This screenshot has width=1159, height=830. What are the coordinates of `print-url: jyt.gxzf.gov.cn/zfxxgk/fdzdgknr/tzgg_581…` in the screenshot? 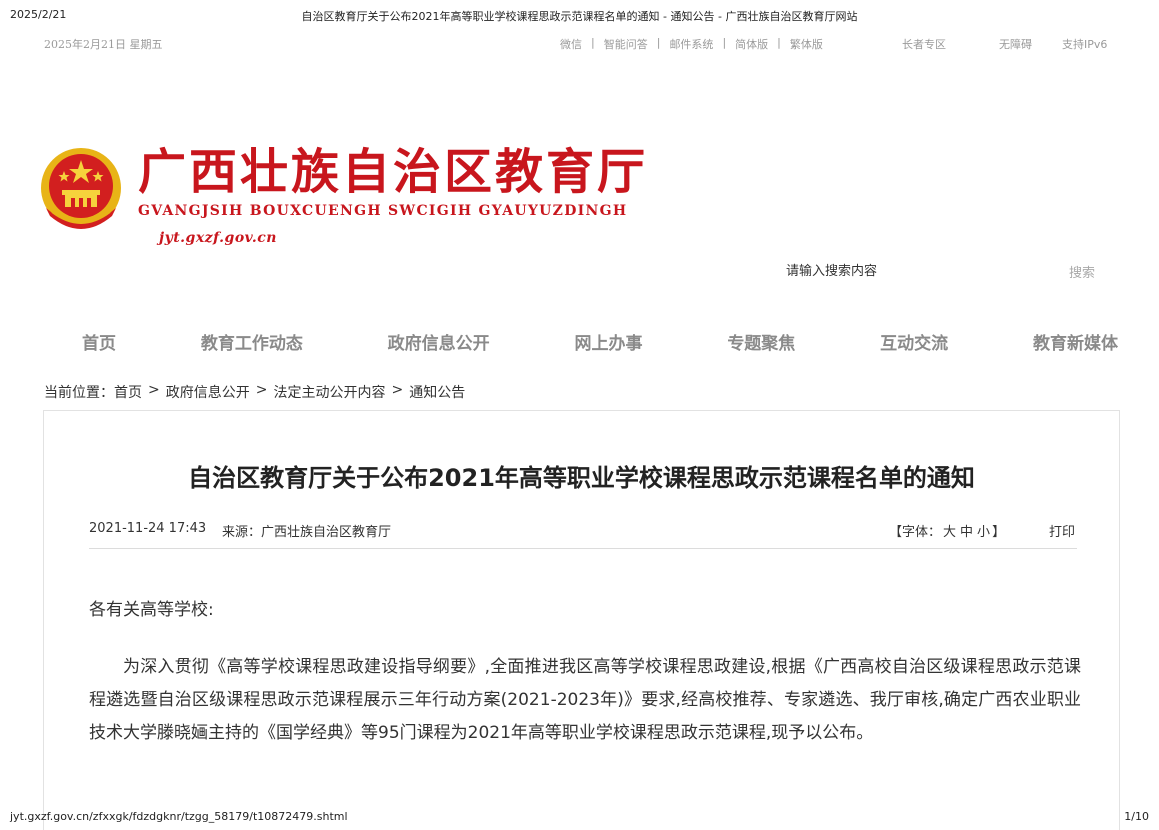 It's located at (179, 816).